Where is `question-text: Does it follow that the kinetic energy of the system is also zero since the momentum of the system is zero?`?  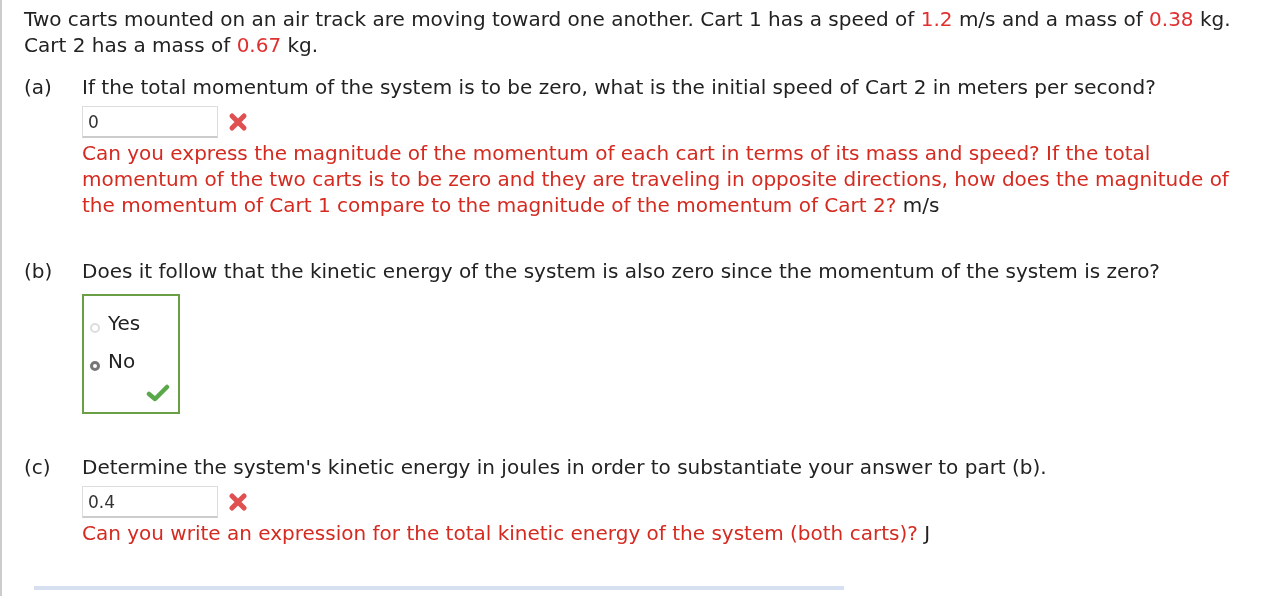
question-text: Does it follow that the kinetic energy of the system is also zero since the momentum of the system is zero? is located at coordinates (621, 271).